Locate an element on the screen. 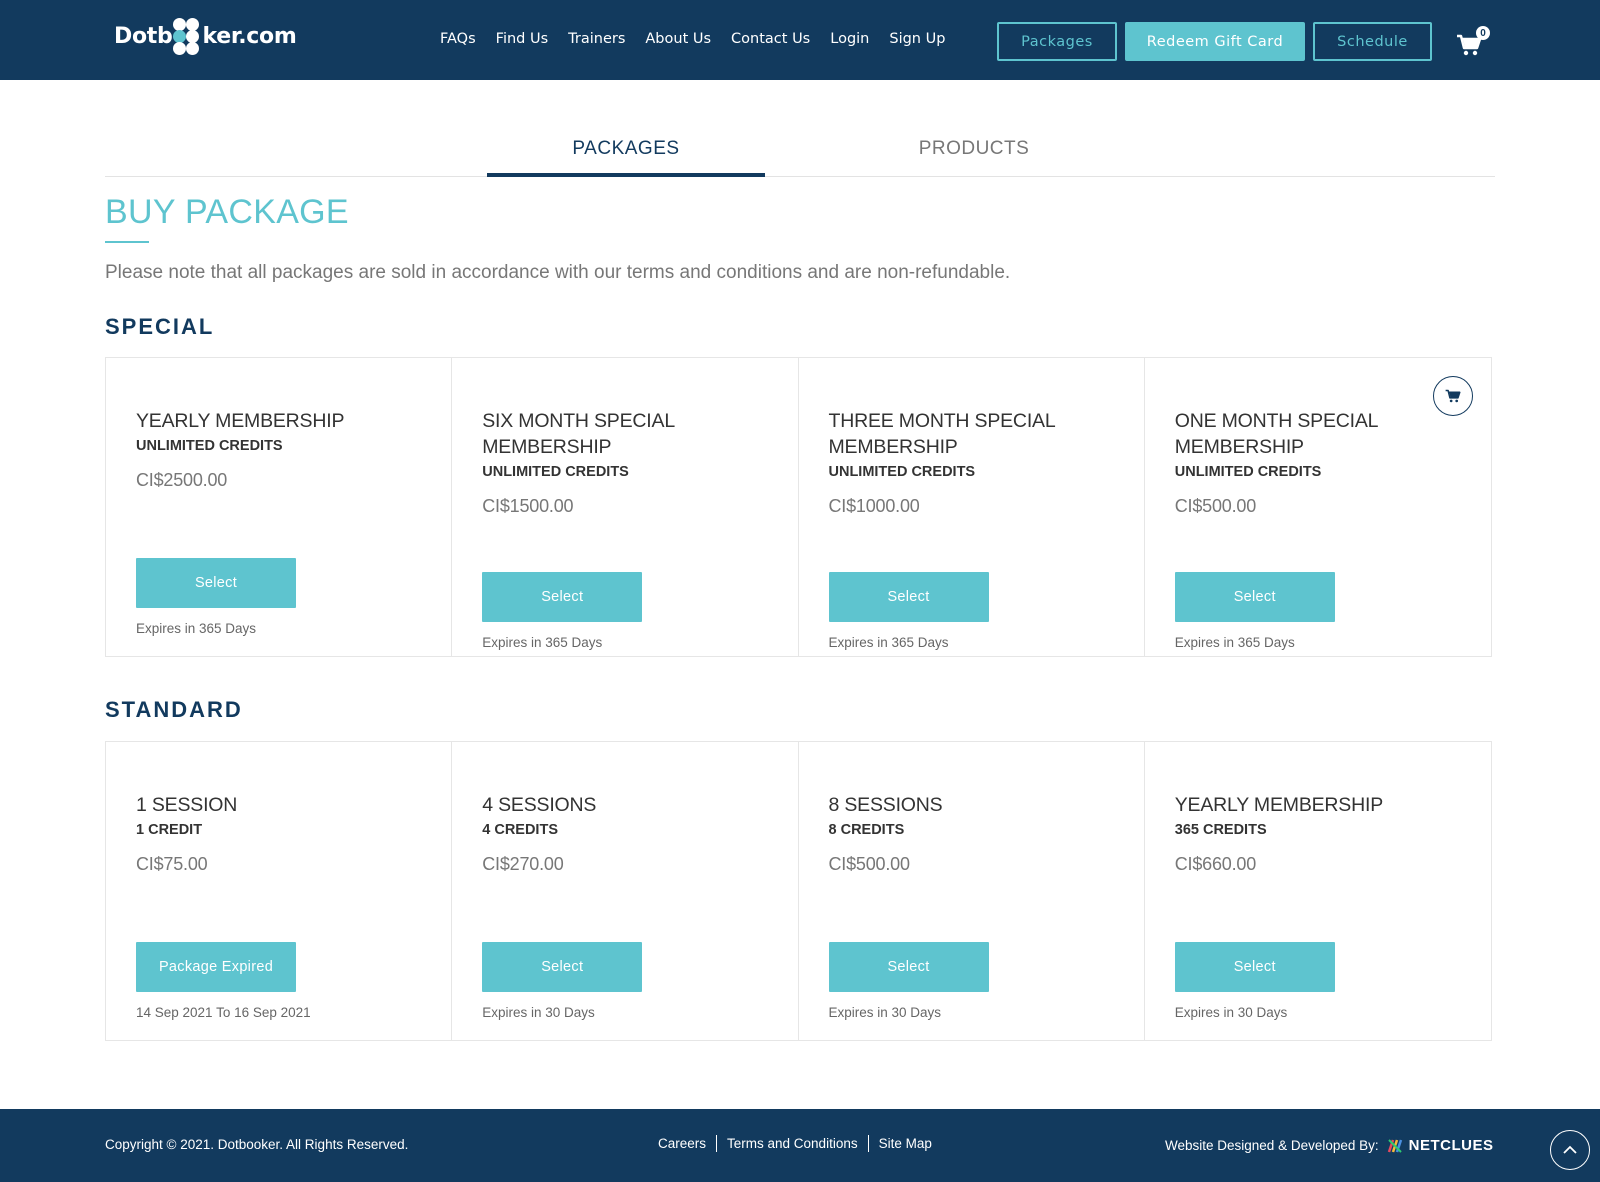 This screenshot has height=1182, width=1600. package-name: SIX MONTH SPECIAL MEMBERSHIP is located at coordinates (578, 434).